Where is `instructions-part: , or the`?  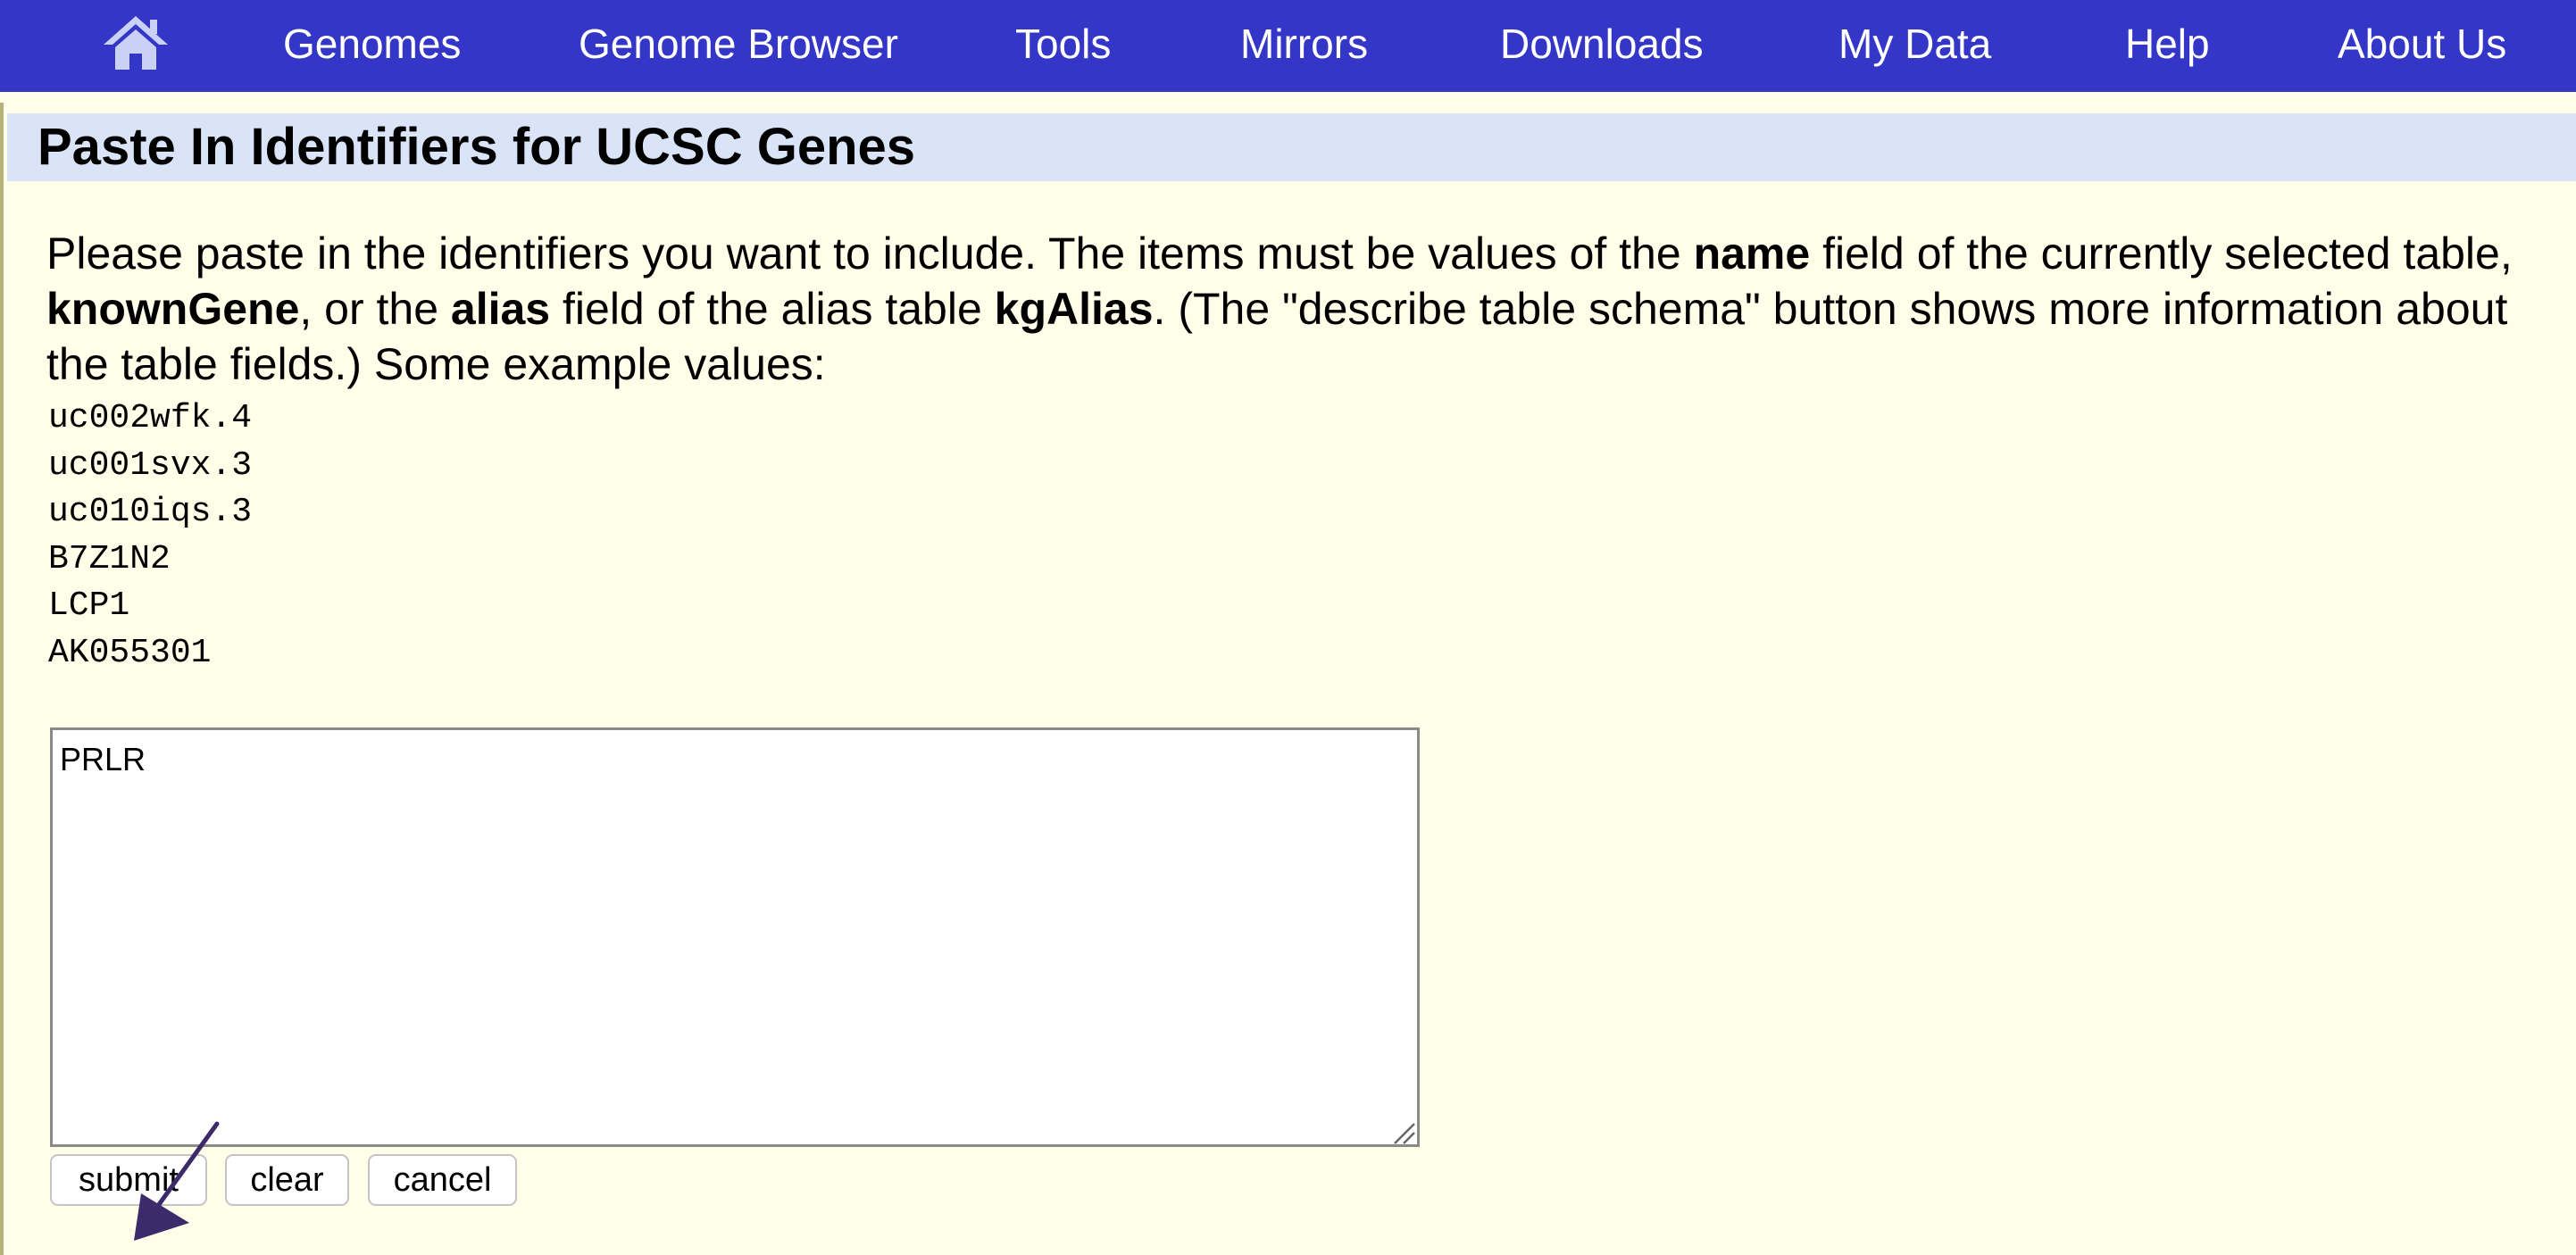 instructions-part: , or the is located at coordinates (375, 309).